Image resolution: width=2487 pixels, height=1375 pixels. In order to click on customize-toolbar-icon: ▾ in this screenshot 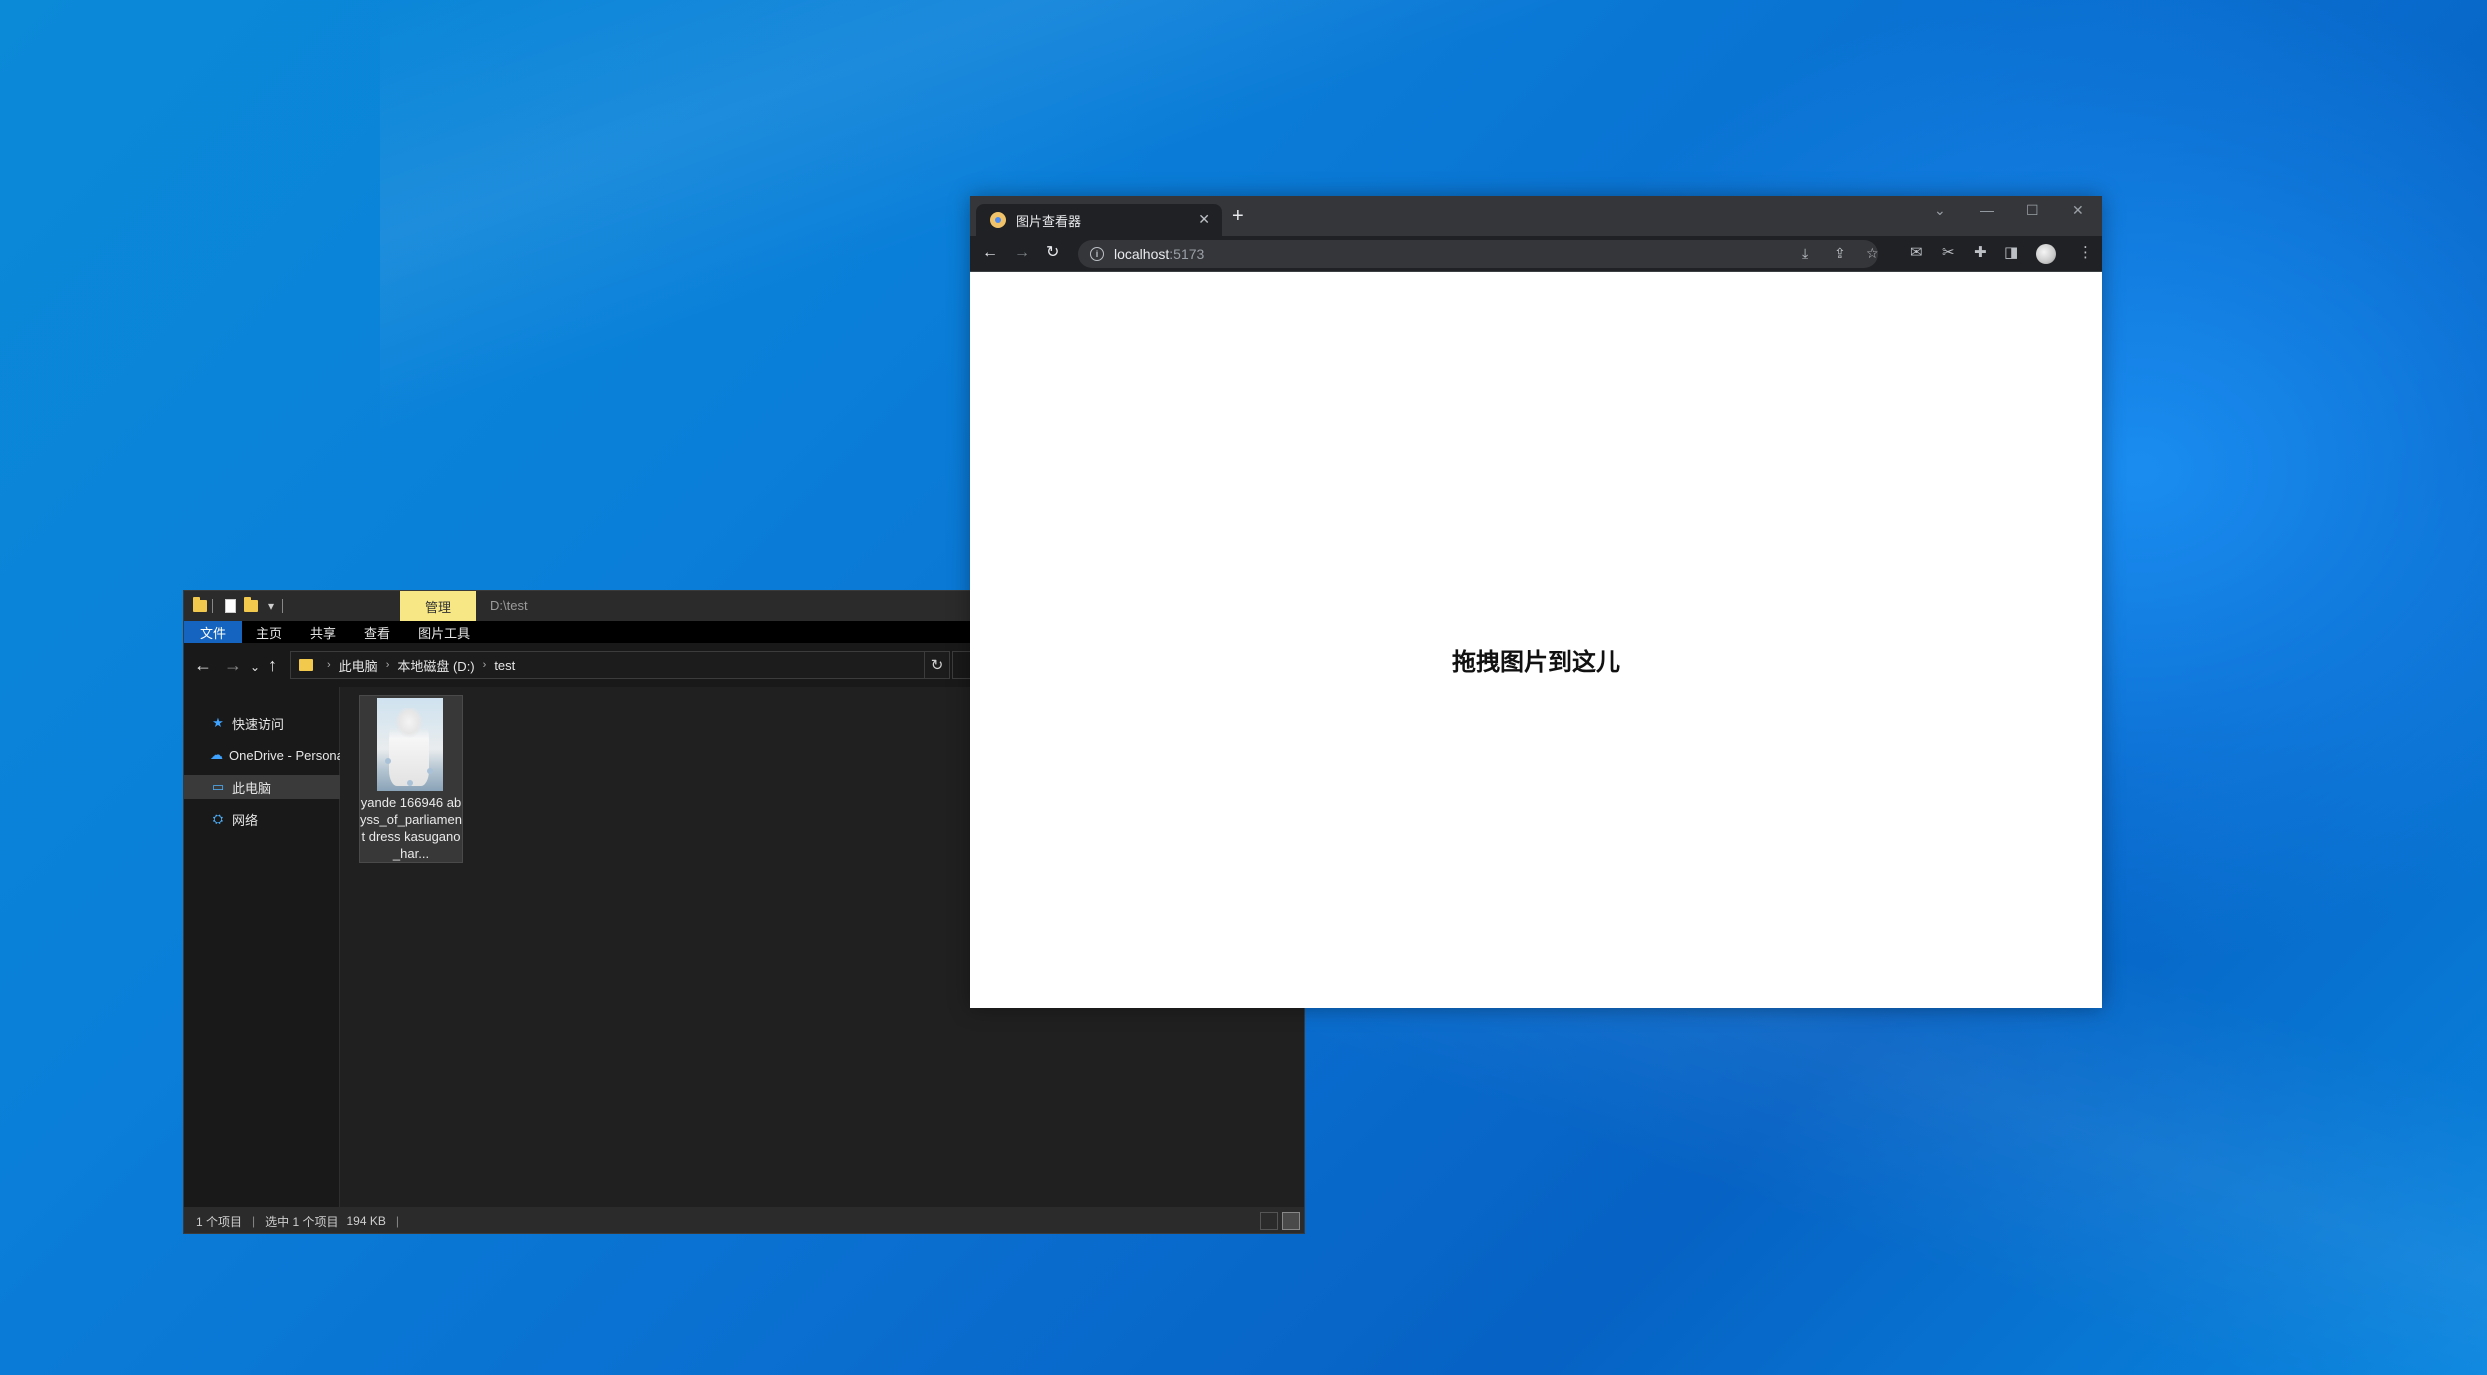, I will do `click(271, 606)`.